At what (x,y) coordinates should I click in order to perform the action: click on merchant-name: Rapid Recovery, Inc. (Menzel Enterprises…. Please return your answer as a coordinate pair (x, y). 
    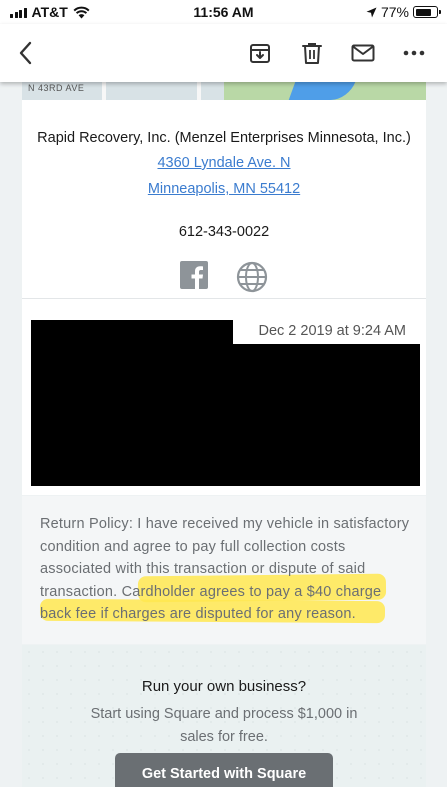
    Looking at the image, I should click on (224, 138).